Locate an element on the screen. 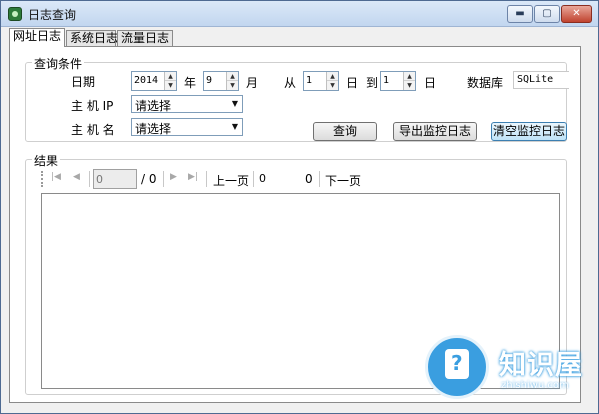 The height and width of the screenshot is (414, 599). database-label: 数据库 is located at coordinates (485, 83).